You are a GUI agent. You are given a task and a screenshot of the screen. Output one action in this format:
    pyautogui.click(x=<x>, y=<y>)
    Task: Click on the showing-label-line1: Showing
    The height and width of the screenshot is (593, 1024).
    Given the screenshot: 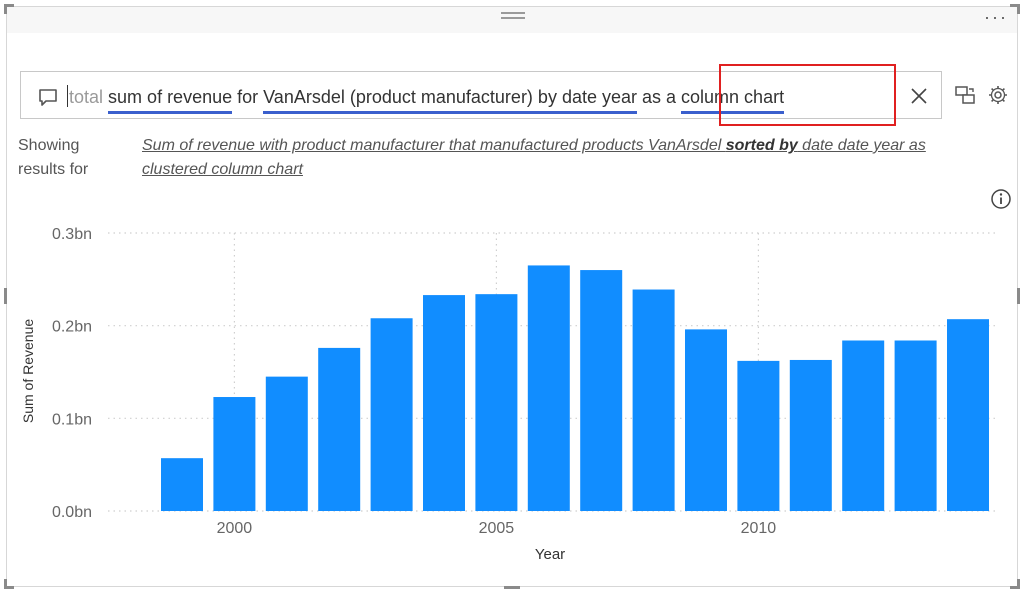 What is the action you would take?
    pyautogui.click(x=49, y=145)
    